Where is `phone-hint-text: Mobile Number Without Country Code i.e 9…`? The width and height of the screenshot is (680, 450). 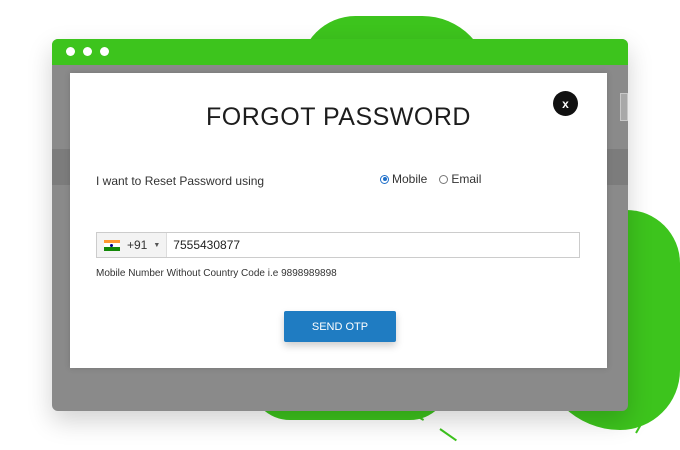
phone-hint-text: Mobile Number Without Country Code i.e 9… is located at coordinates (216, 273).